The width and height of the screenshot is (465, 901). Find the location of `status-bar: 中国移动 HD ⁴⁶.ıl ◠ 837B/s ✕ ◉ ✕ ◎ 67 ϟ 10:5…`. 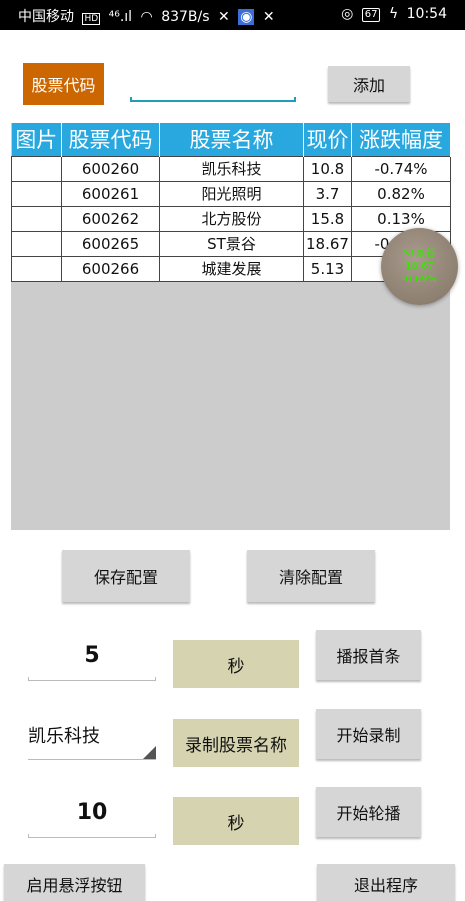

status-bar: 中国移动 HD ⁴⁶.ıl ◠ 837B/s ✕ ◉ ✕ ◎ 67 ϟ 10:5… is located at coordinates (232, 15).